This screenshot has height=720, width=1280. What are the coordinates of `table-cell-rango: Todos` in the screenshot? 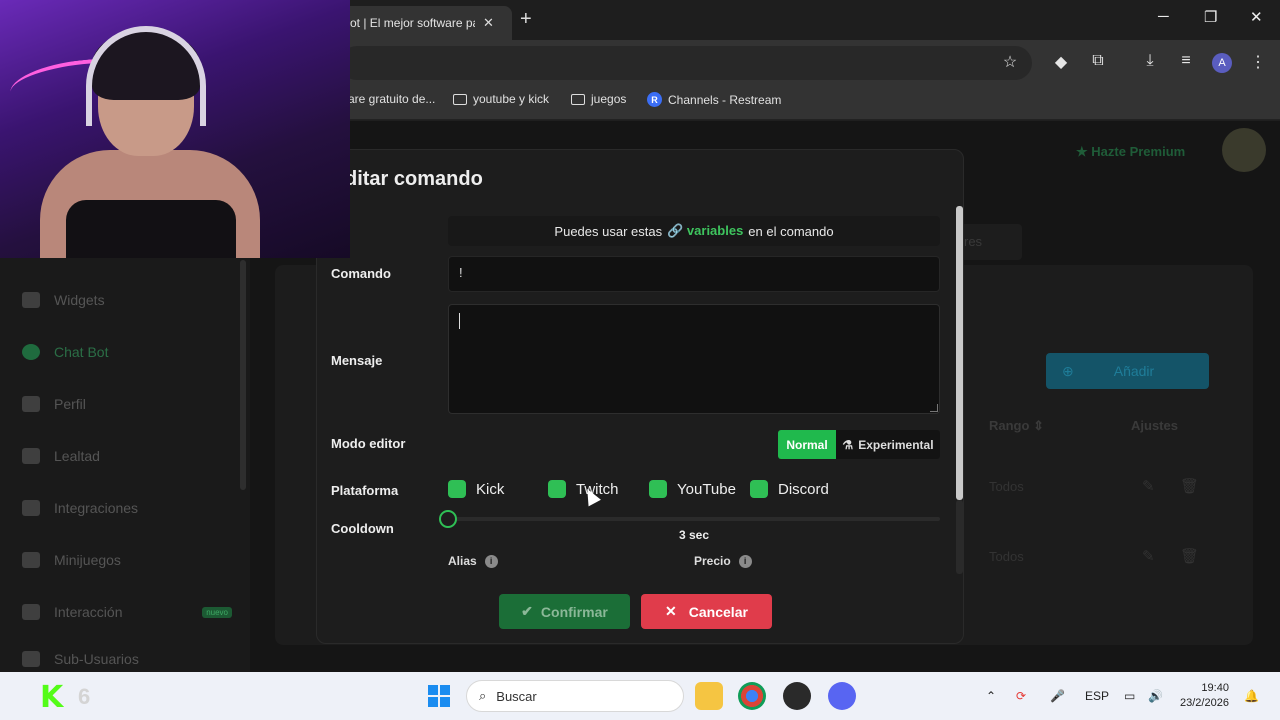 It's located at (1006, 486).